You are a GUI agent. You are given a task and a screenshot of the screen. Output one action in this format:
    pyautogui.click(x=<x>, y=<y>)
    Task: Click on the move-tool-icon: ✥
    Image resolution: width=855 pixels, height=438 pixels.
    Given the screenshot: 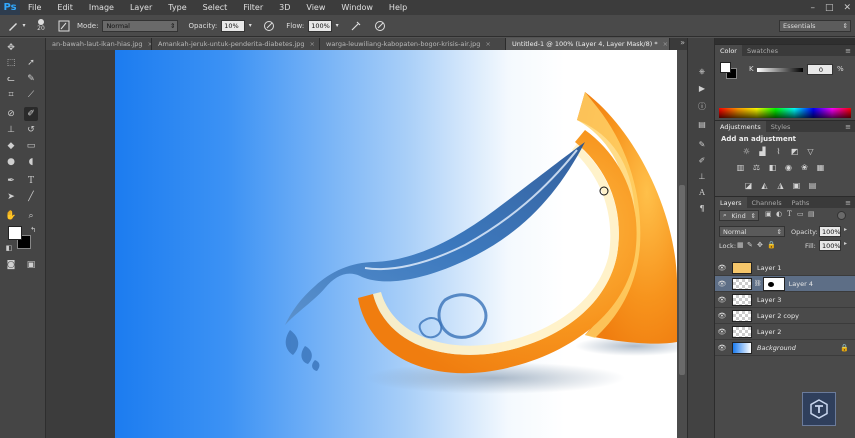 What is the action you would take?
    pyautogui.click(x=11, y=48)
    